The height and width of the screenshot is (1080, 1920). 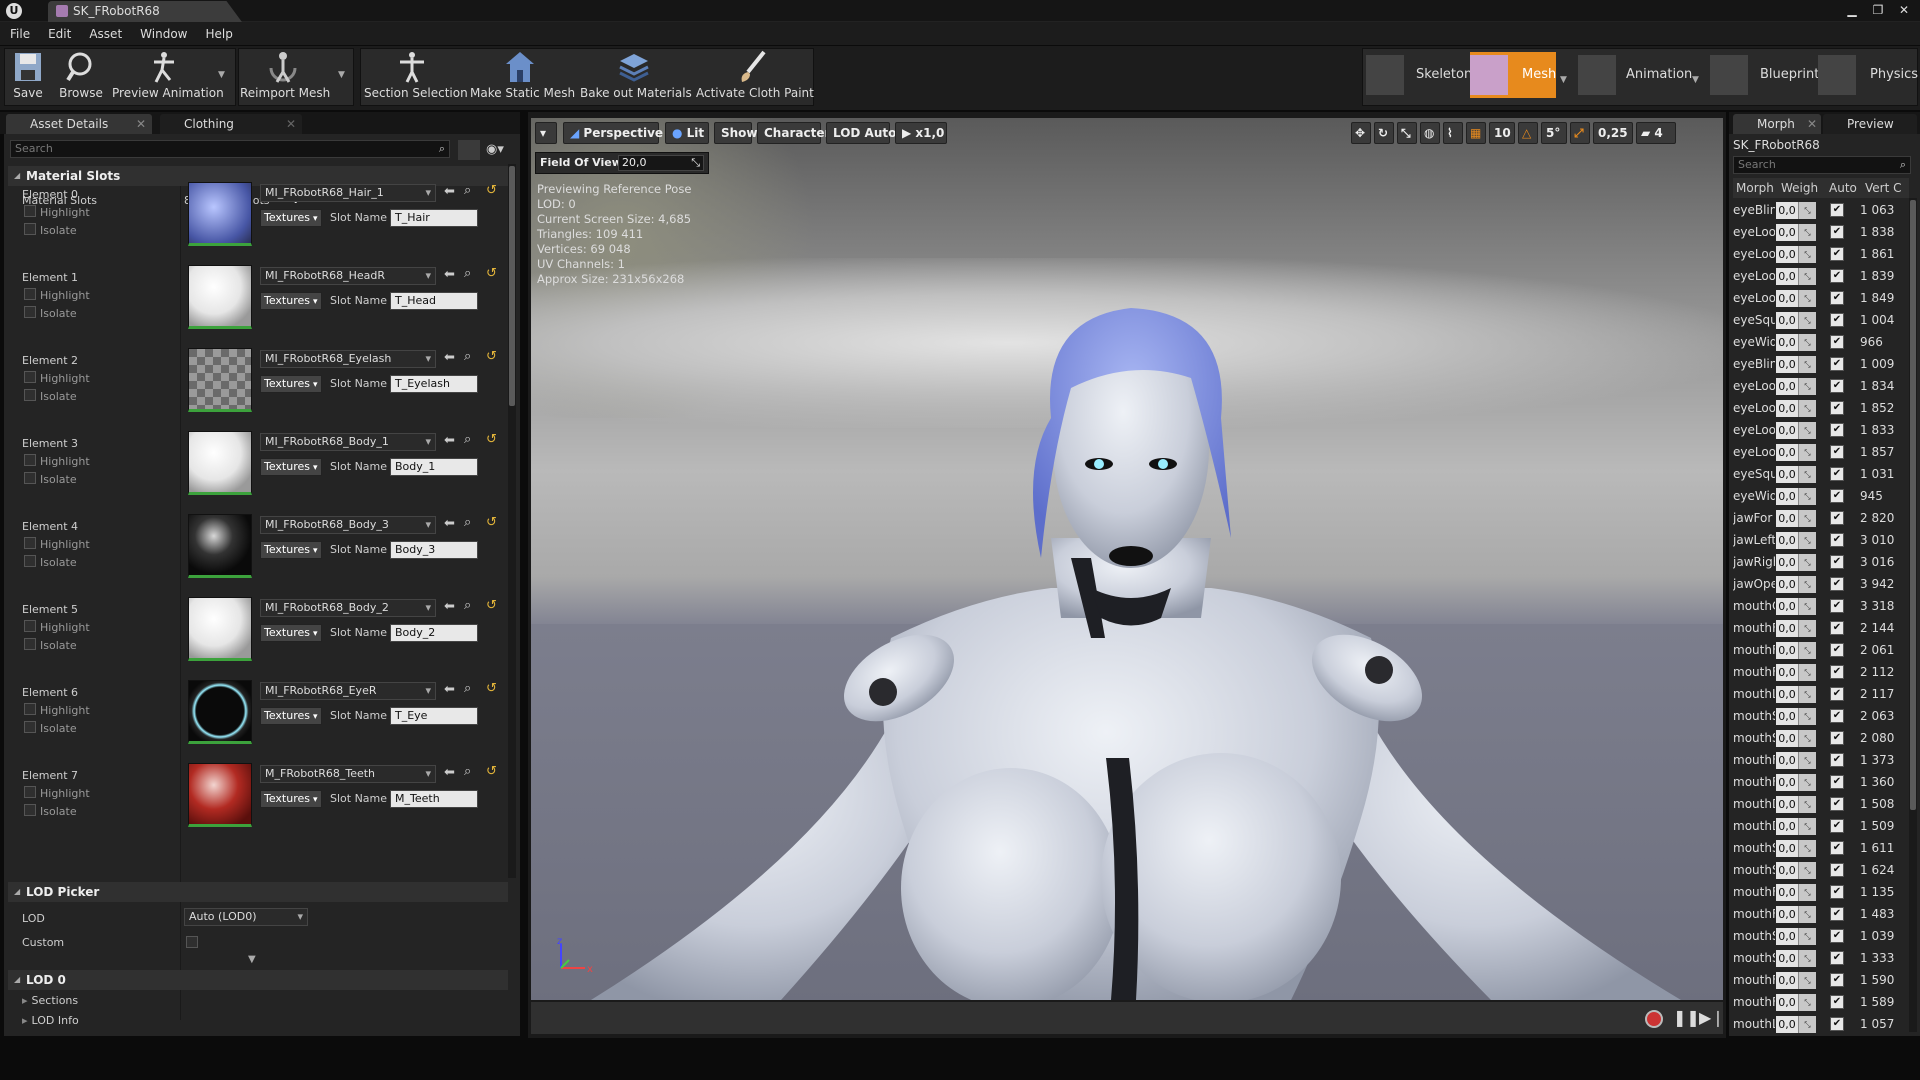 I want to click on scale-snap-icon: ⤢, so click(x=1580, y=133).